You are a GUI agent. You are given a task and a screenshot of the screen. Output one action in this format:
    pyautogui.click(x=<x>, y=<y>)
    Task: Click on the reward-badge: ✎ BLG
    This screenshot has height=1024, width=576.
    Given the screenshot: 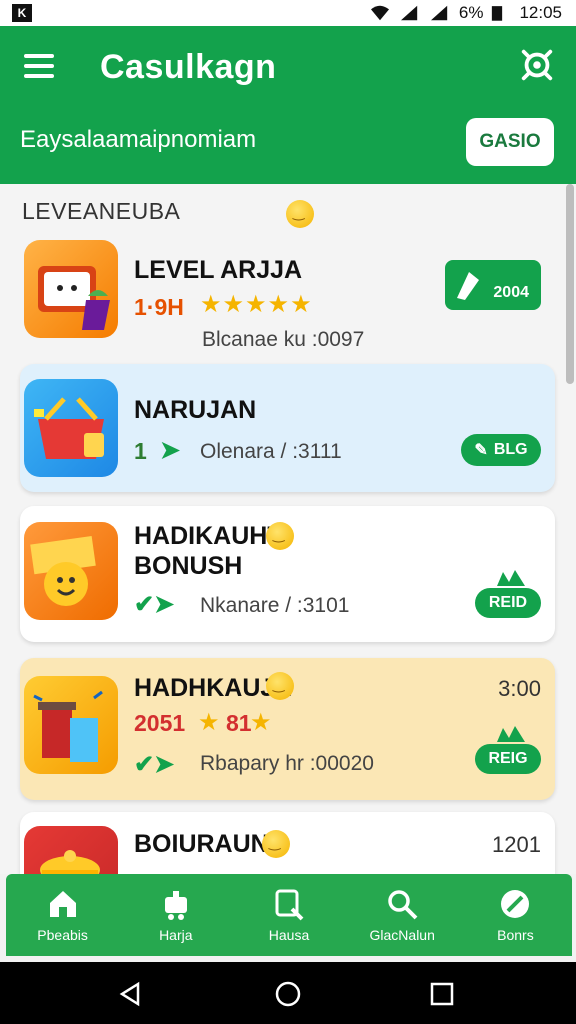 What is the action you would take?
    pyautogui.click(x=501, y=450)
    